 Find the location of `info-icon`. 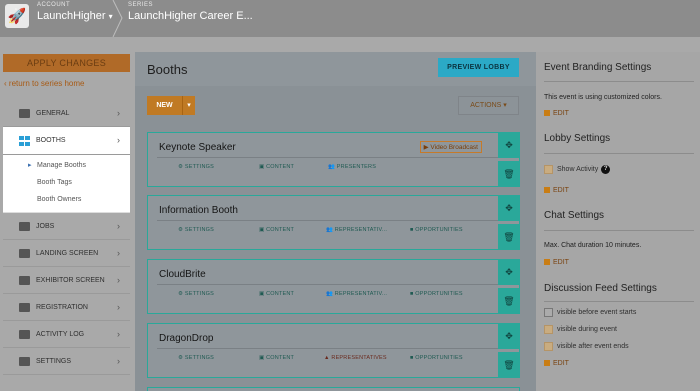

info-icon is located at coordinates (24, 113).